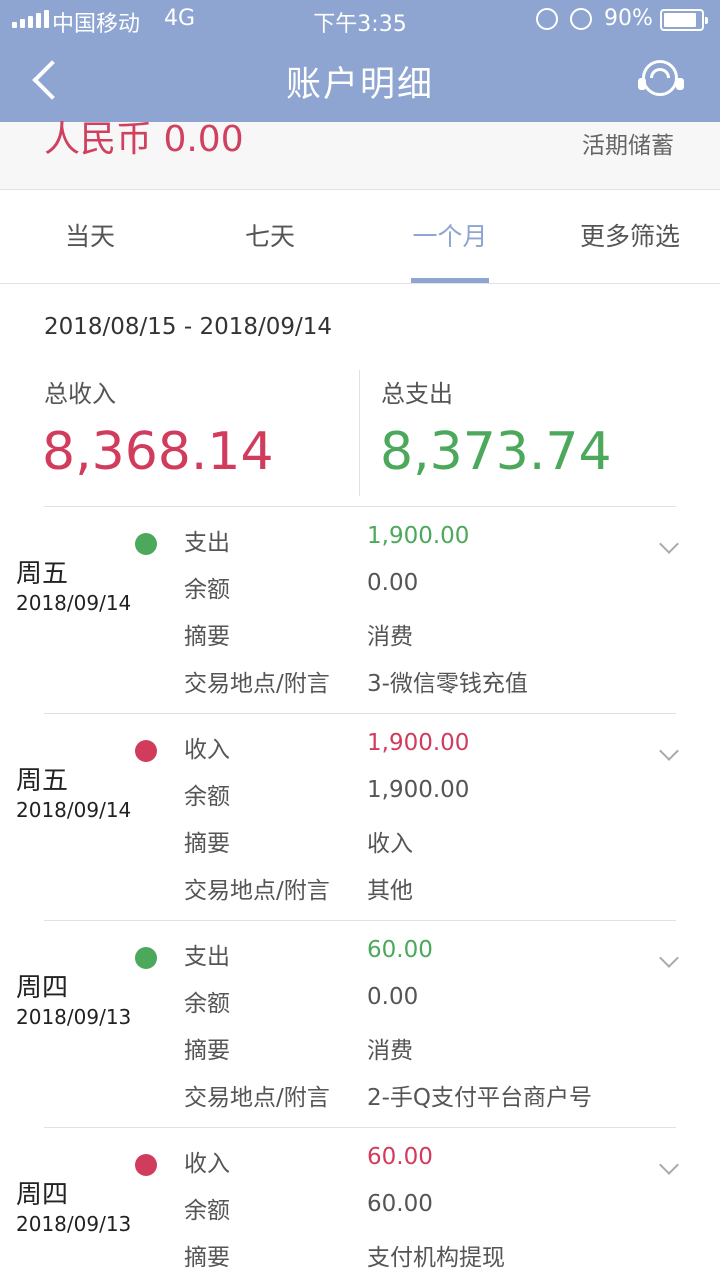 The height and width of the screenshot is (1280, 720). Describe the element at coordinates (418, 790) in the screenshot. I see `field-value: 1,900.00` at that location.